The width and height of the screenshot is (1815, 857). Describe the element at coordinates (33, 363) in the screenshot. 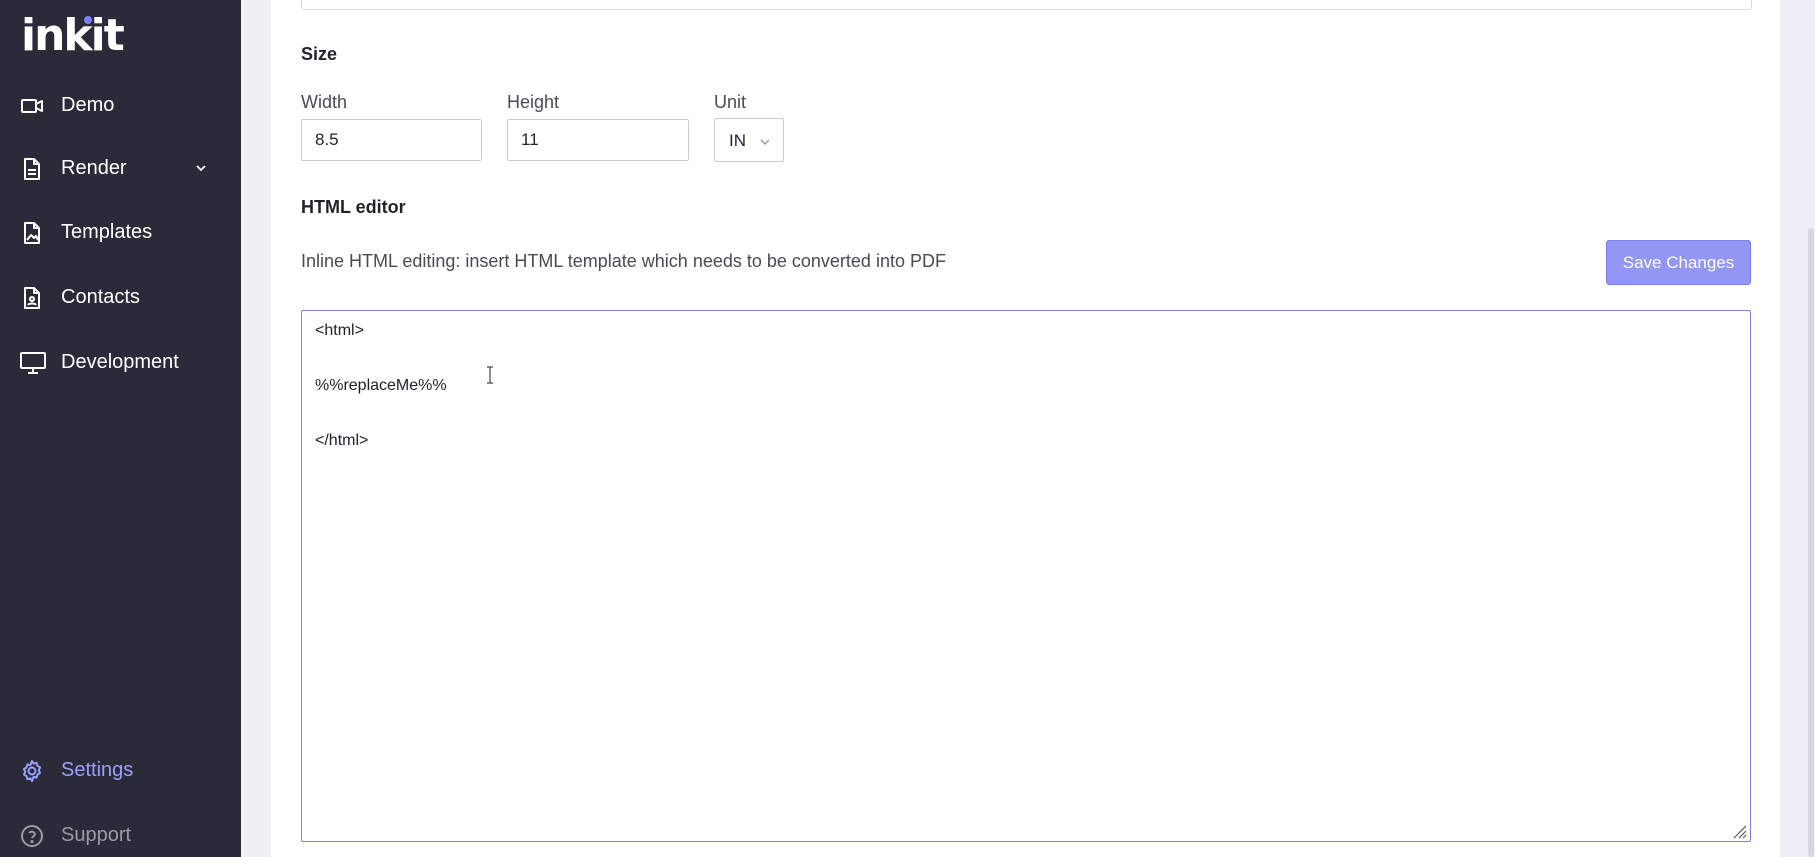

I see `monitor-icon` at that location.